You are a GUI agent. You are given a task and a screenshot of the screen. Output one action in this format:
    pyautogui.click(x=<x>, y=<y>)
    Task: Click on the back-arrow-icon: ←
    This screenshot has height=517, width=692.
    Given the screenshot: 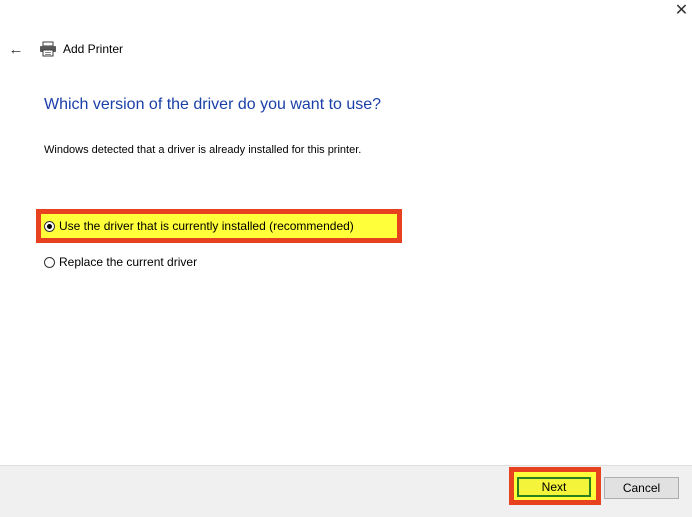 What is the action you would take?
    pyautogui.click(x=16, y=49)
    